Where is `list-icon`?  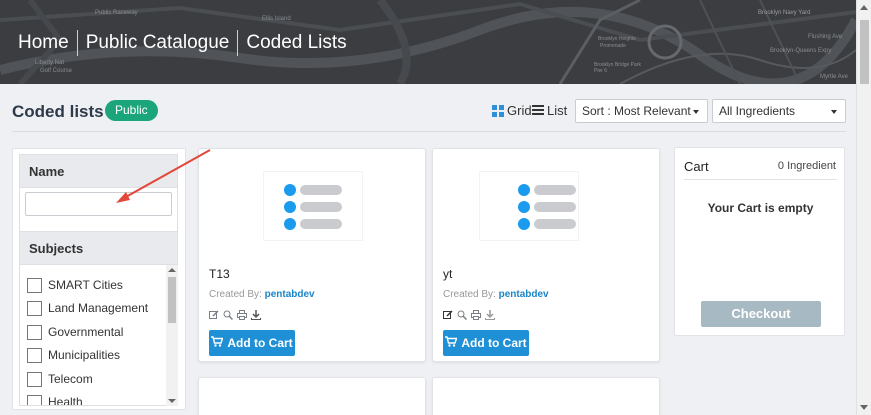 list-icon is located at coordinates (538, 110).